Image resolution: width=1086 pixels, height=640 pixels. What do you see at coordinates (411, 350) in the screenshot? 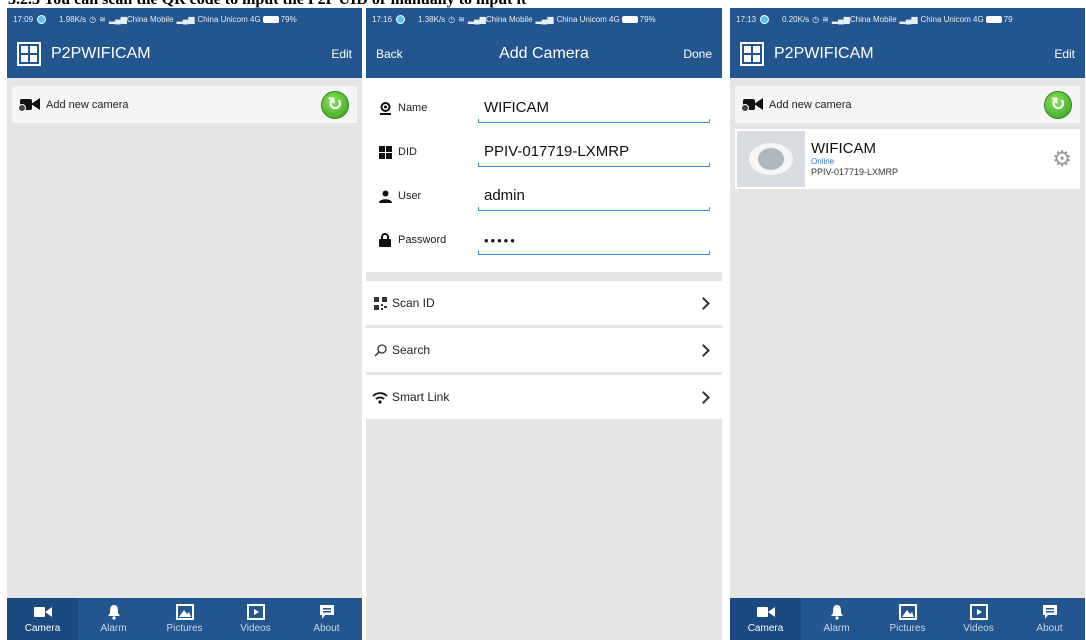
I see `menu-label: Search` at bounding box center [411, 350].